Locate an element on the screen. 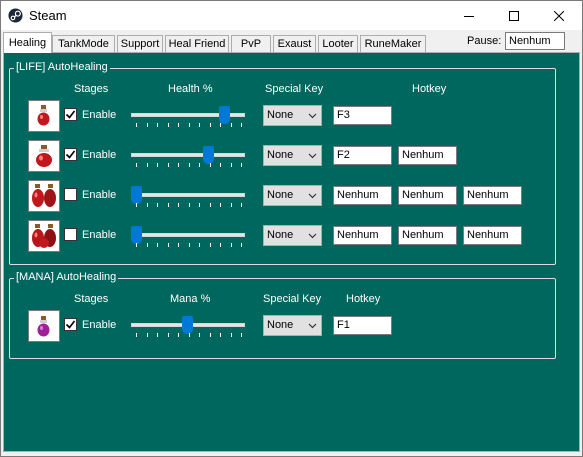 Image resolution: width=583 pixels, height=457 pixels. life-stages-header: Stages is located at coordinates (91, 89).